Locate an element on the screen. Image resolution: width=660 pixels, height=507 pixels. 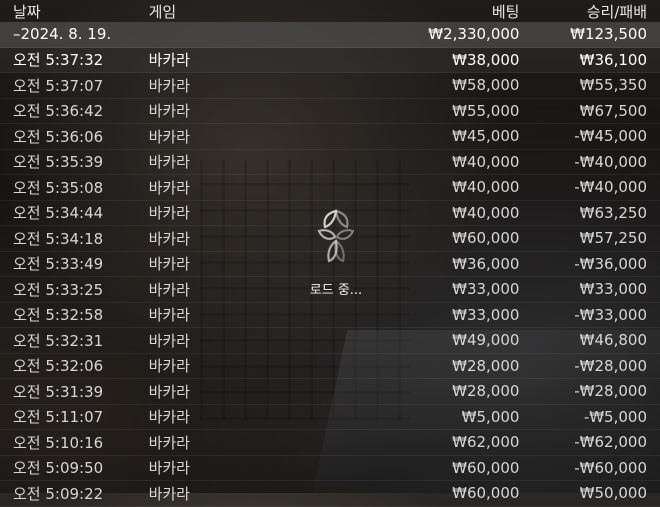
column-header-bet: 베팅 is located at coordinates (413, 11).